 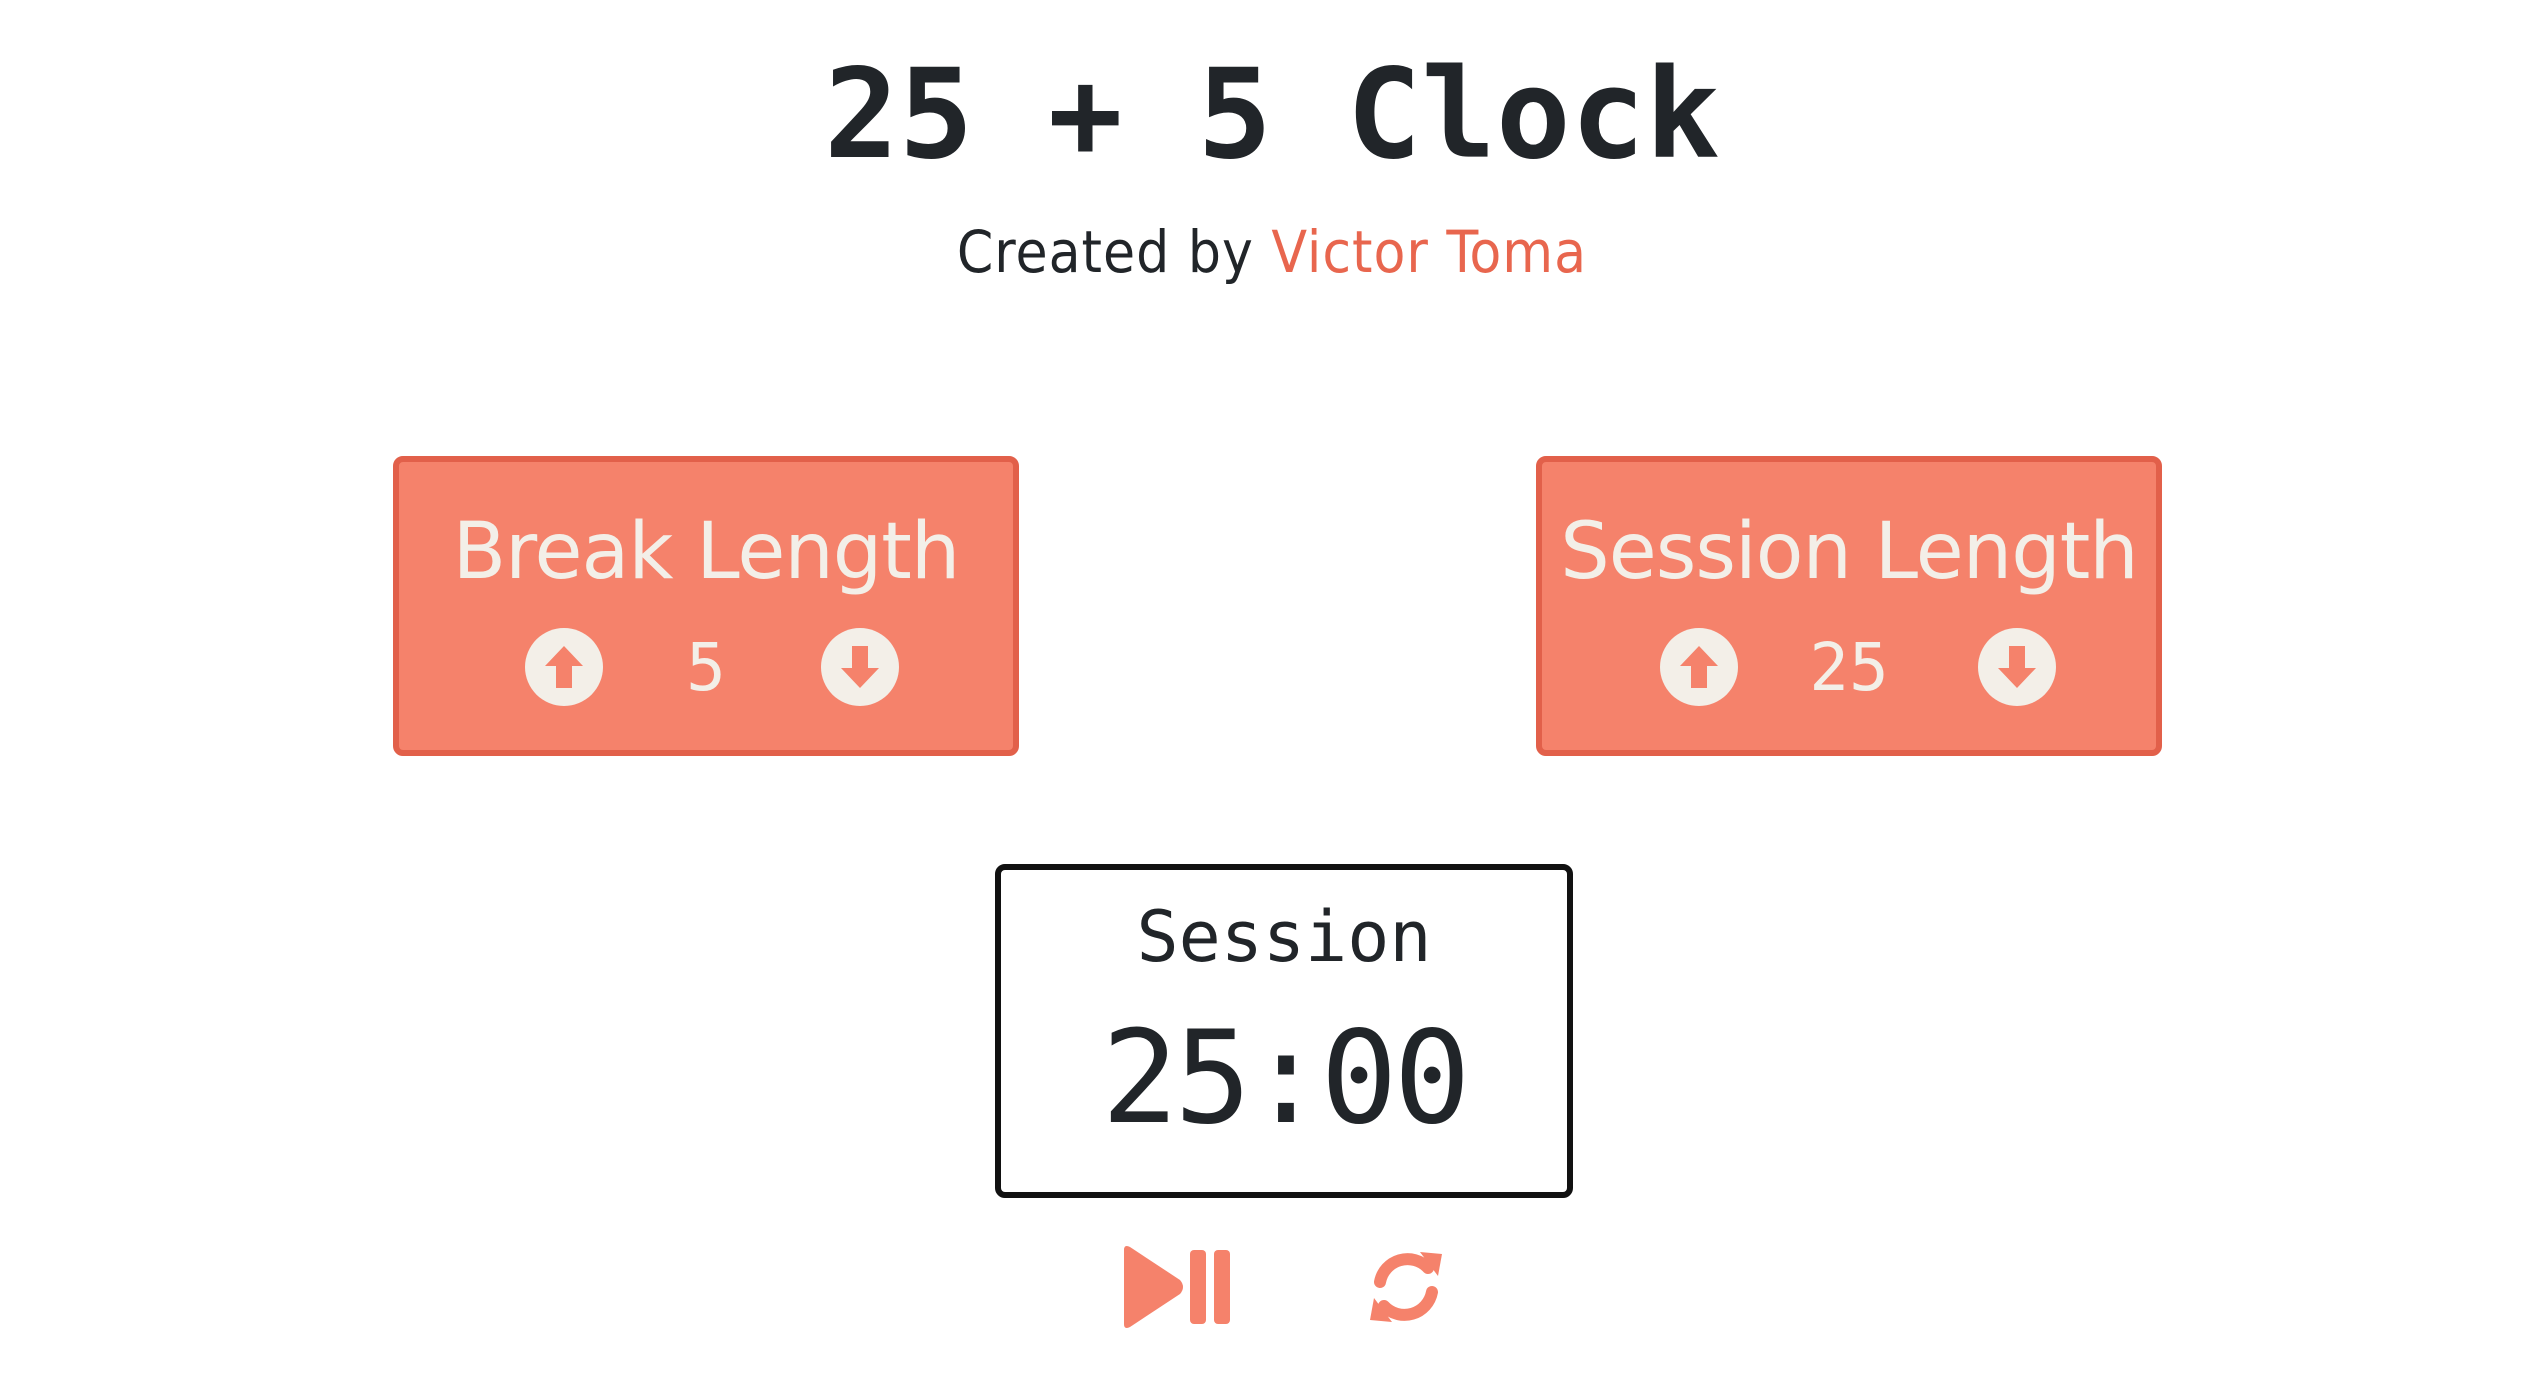 I want to click on break-label: Break Length, so click(x=706, y=552).